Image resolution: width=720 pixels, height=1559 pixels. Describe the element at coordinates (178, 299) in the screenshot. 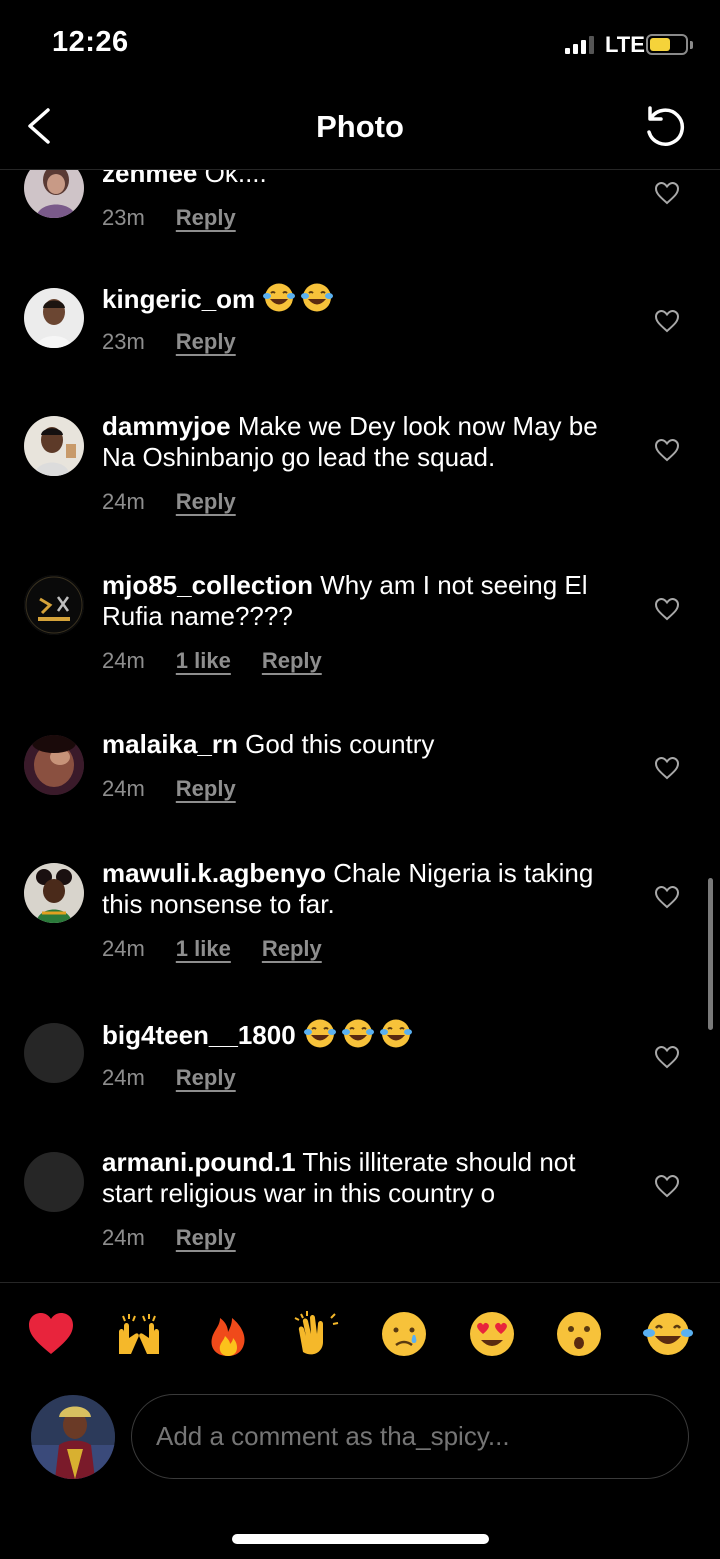

I see `comment-username: kingeric_om` at that location.